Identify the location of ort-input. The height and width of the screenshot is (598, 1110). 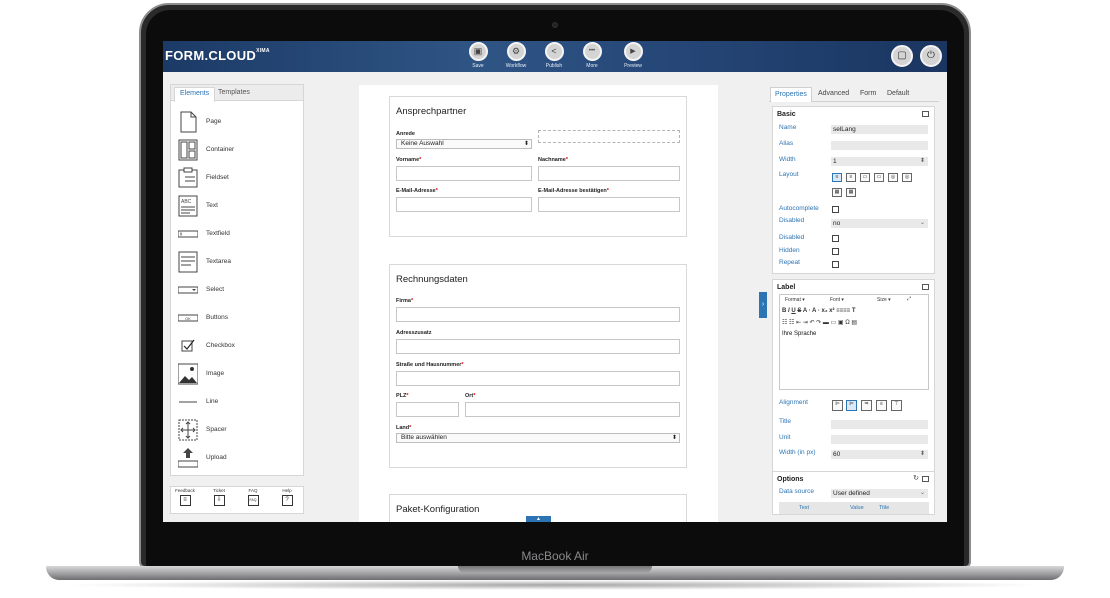
(572, 409).